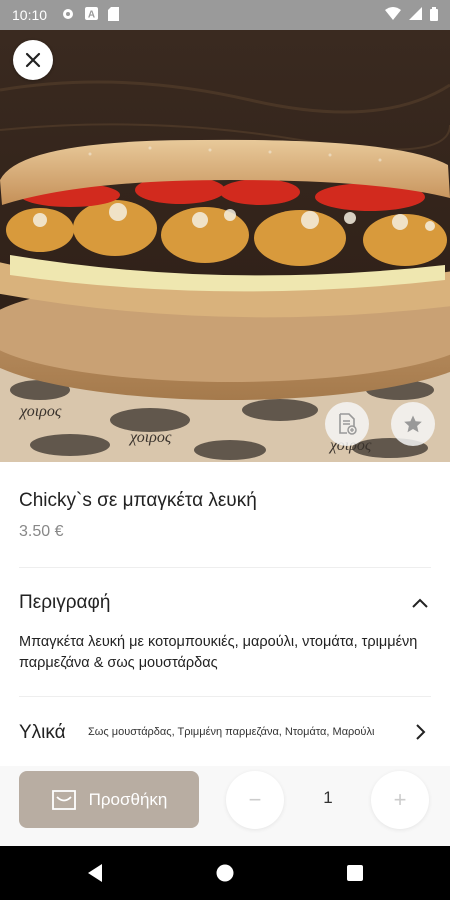  Describe the element at coordinates (95, 875) in the screenshot. I see `back-icon` at that location.